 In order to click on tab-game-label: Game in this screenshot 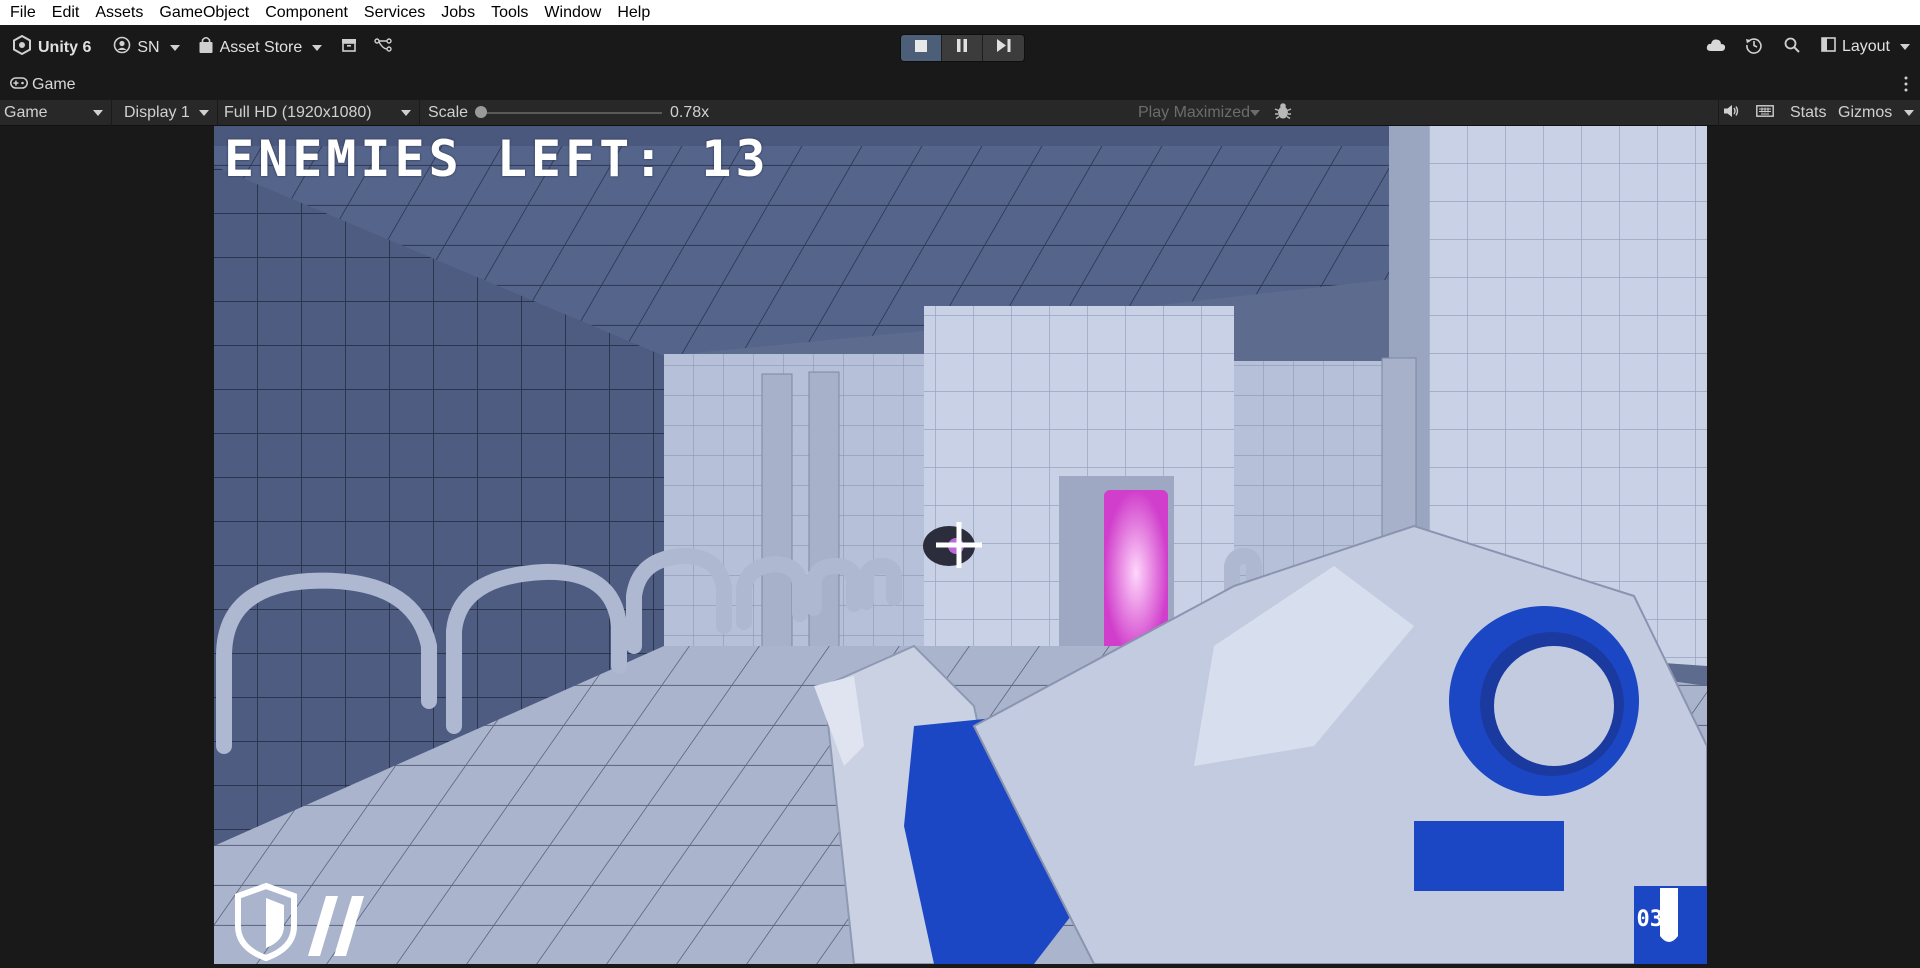, I will do `click(54, 84)`.